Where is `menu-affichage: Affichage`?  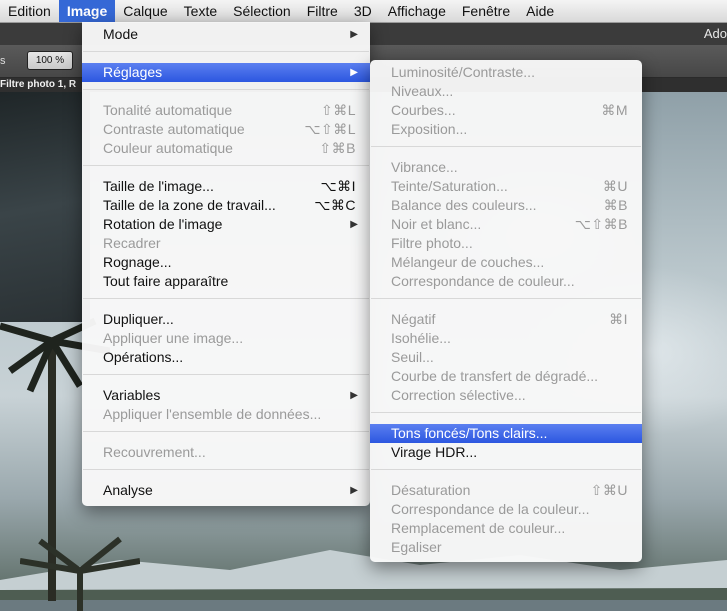 menu-affichage: Affichage is located at coordinates (417, 11).